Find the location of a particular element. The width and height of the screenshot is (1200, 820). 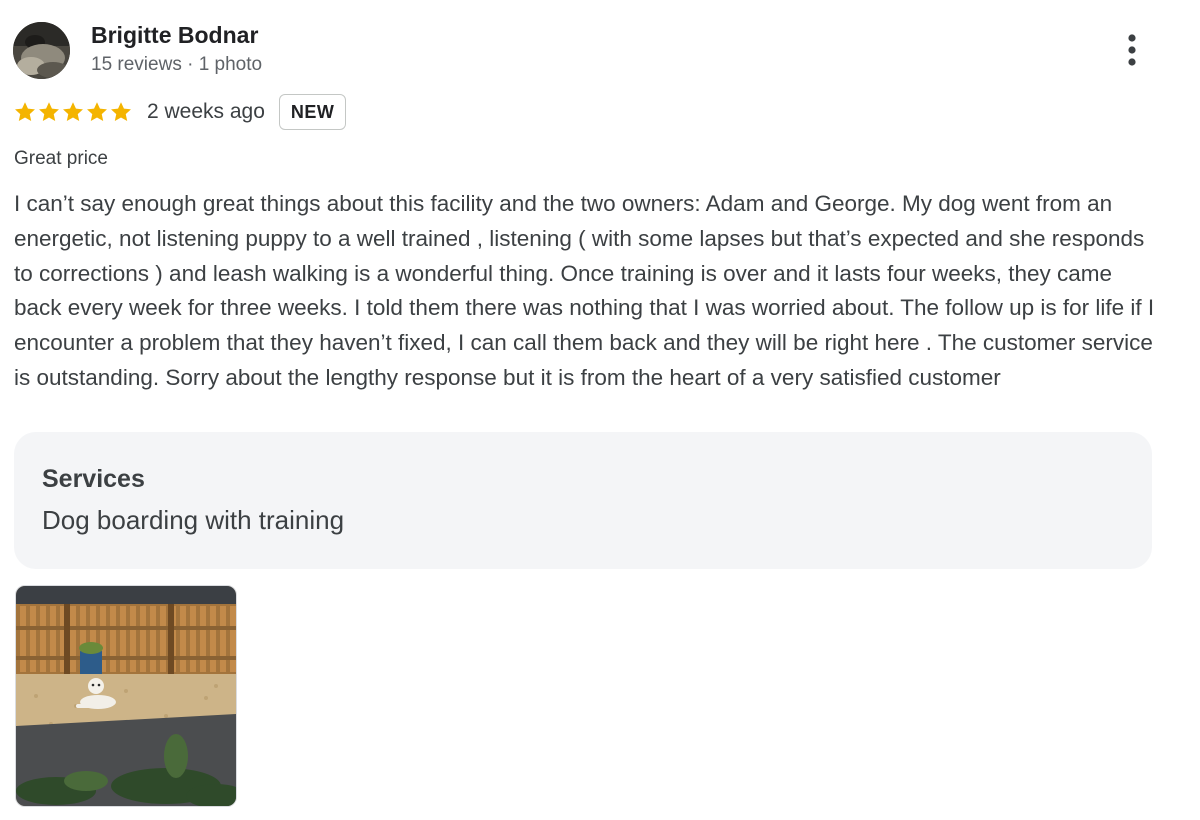

more-options-button is located at coordinates (1132, 50).